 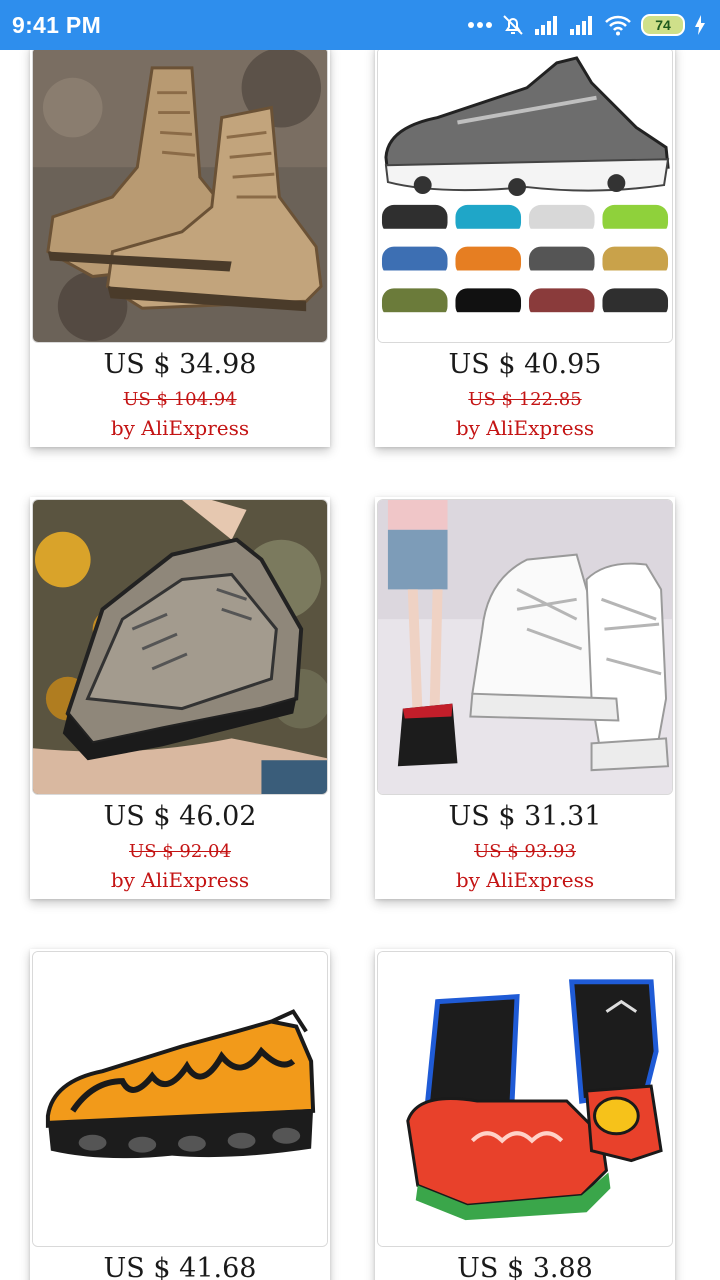 What do you see at coordinates (525, 816) in the screenshot?
I see `product-price: US $ 31.31` at bounding box center [525, 816].